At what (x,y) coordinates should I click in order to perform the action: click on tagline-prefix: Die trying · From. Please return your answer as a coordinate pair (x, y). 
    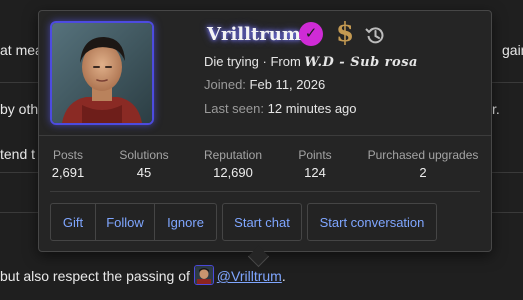
    Looking at the image, I should click on (254, 61).